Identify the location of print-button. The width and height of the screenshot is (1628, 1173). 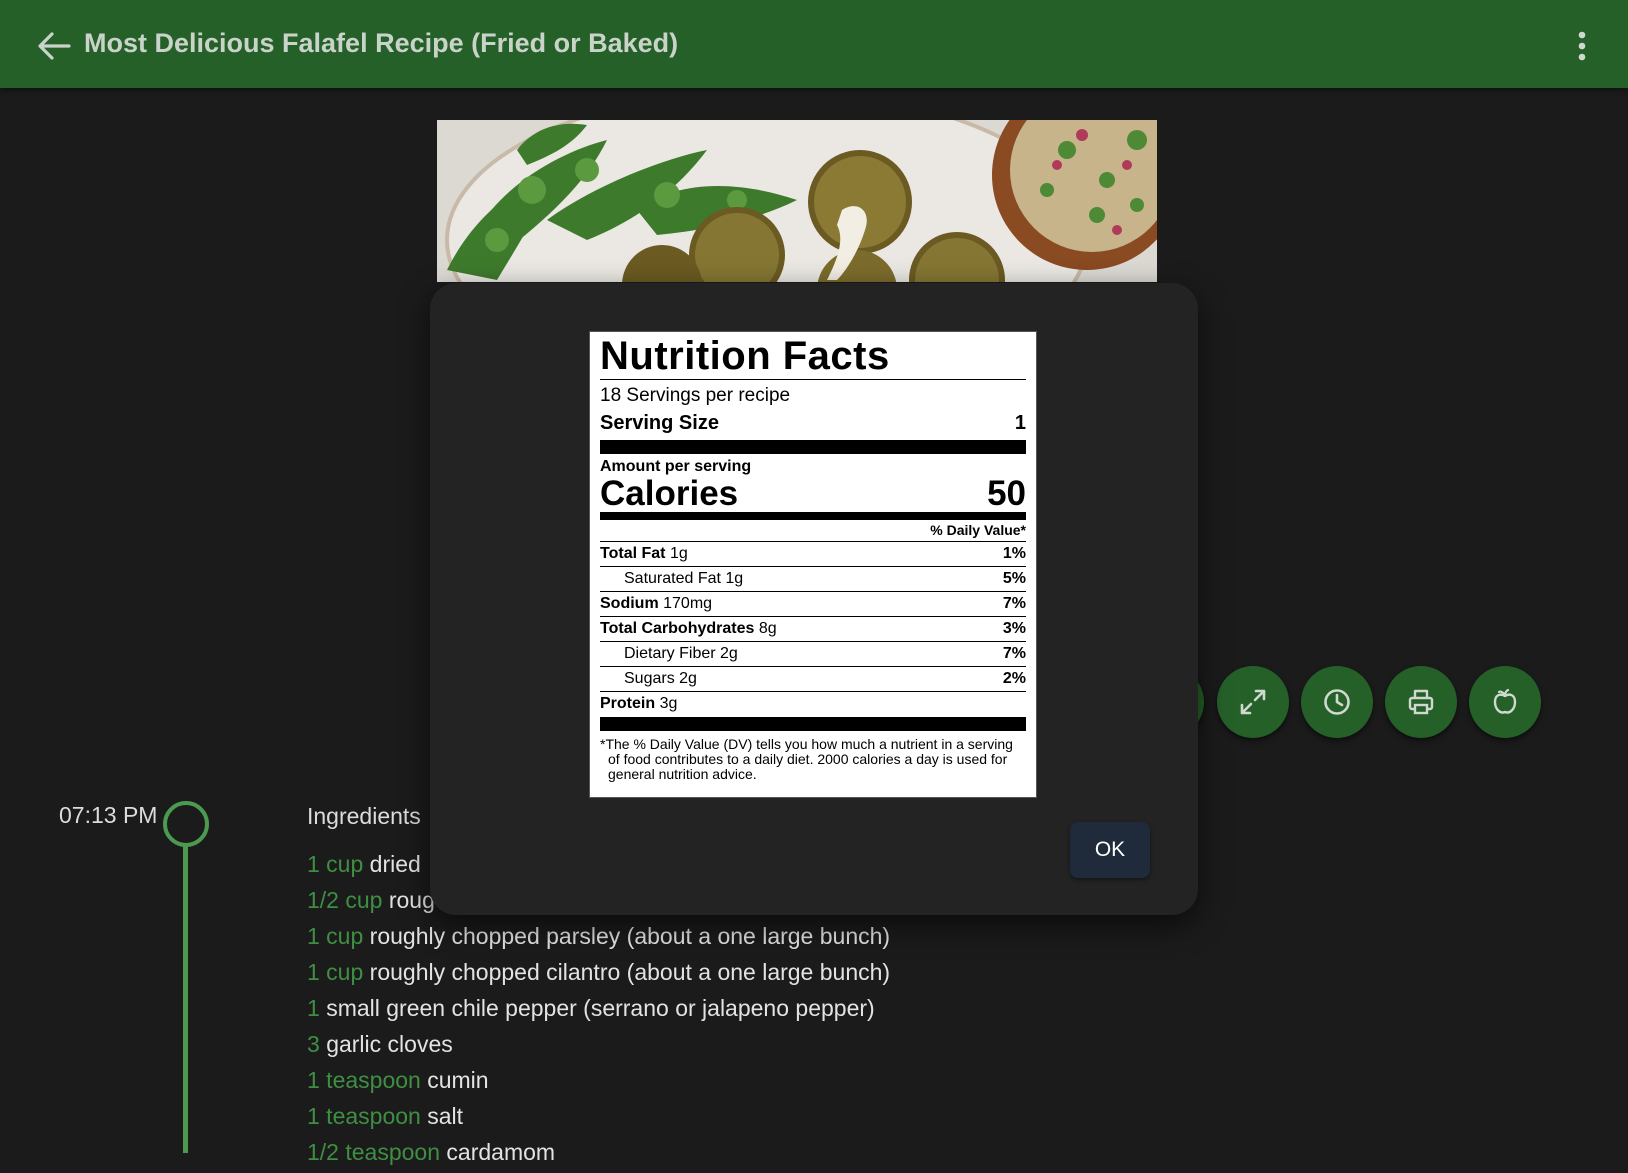
(1421, 702).